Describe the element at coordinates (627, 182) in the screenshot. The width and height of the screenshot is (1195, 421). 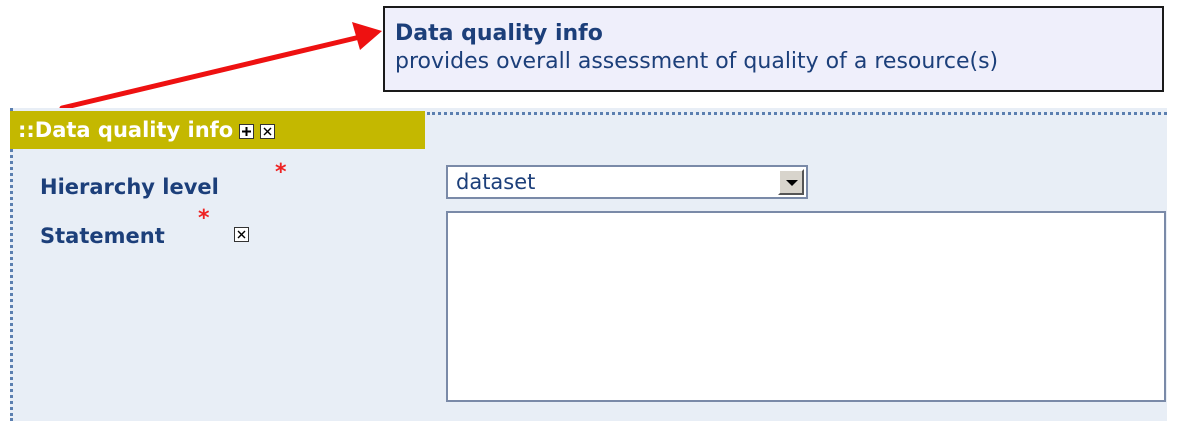
I see `hierarchy-level-select: dataset` at that location.